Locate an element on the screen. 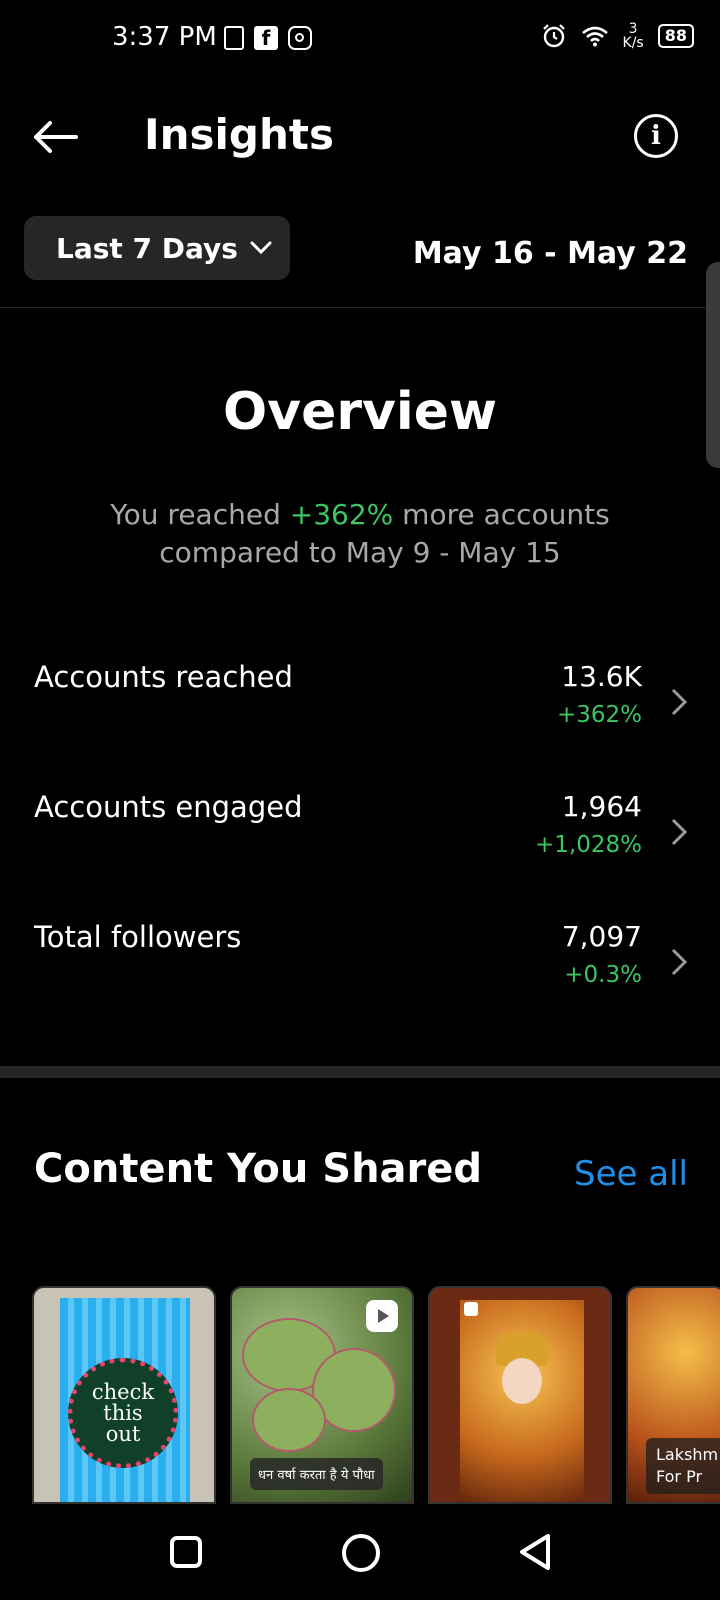 The image size is (720, 1600). system-icons: 3 K/s 88 is located at coordinates (617, 36).